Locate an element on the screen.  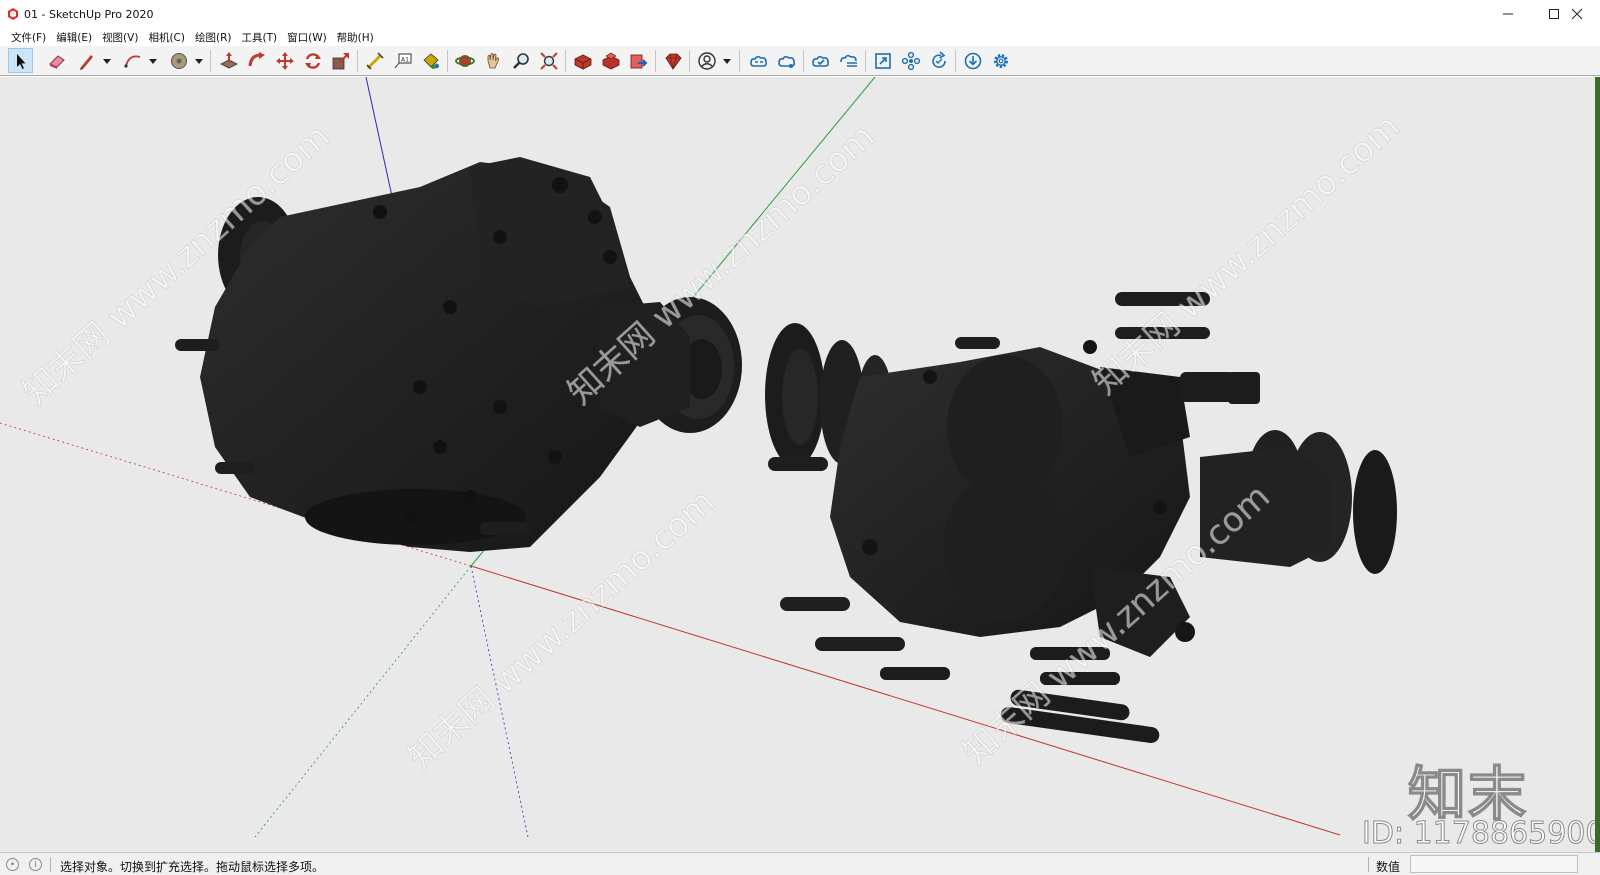
download-icon is located at coordinates (972, 60).